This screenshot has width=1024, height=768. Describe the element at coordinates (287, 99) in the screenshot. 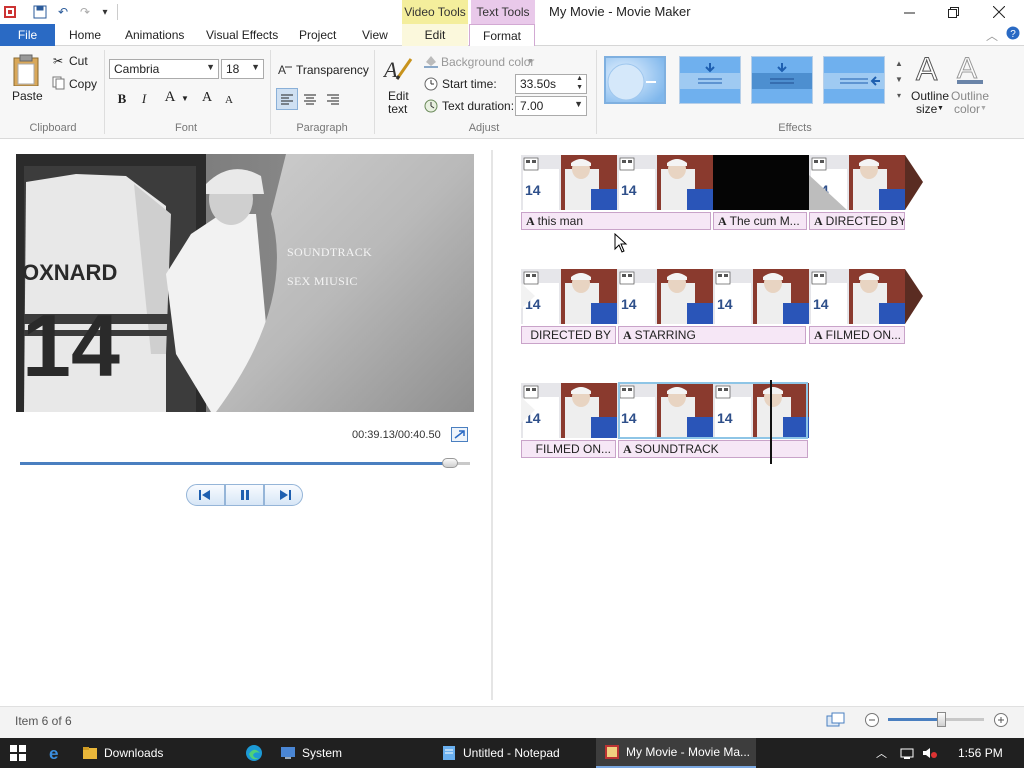

I see `align-left-button` at that location.